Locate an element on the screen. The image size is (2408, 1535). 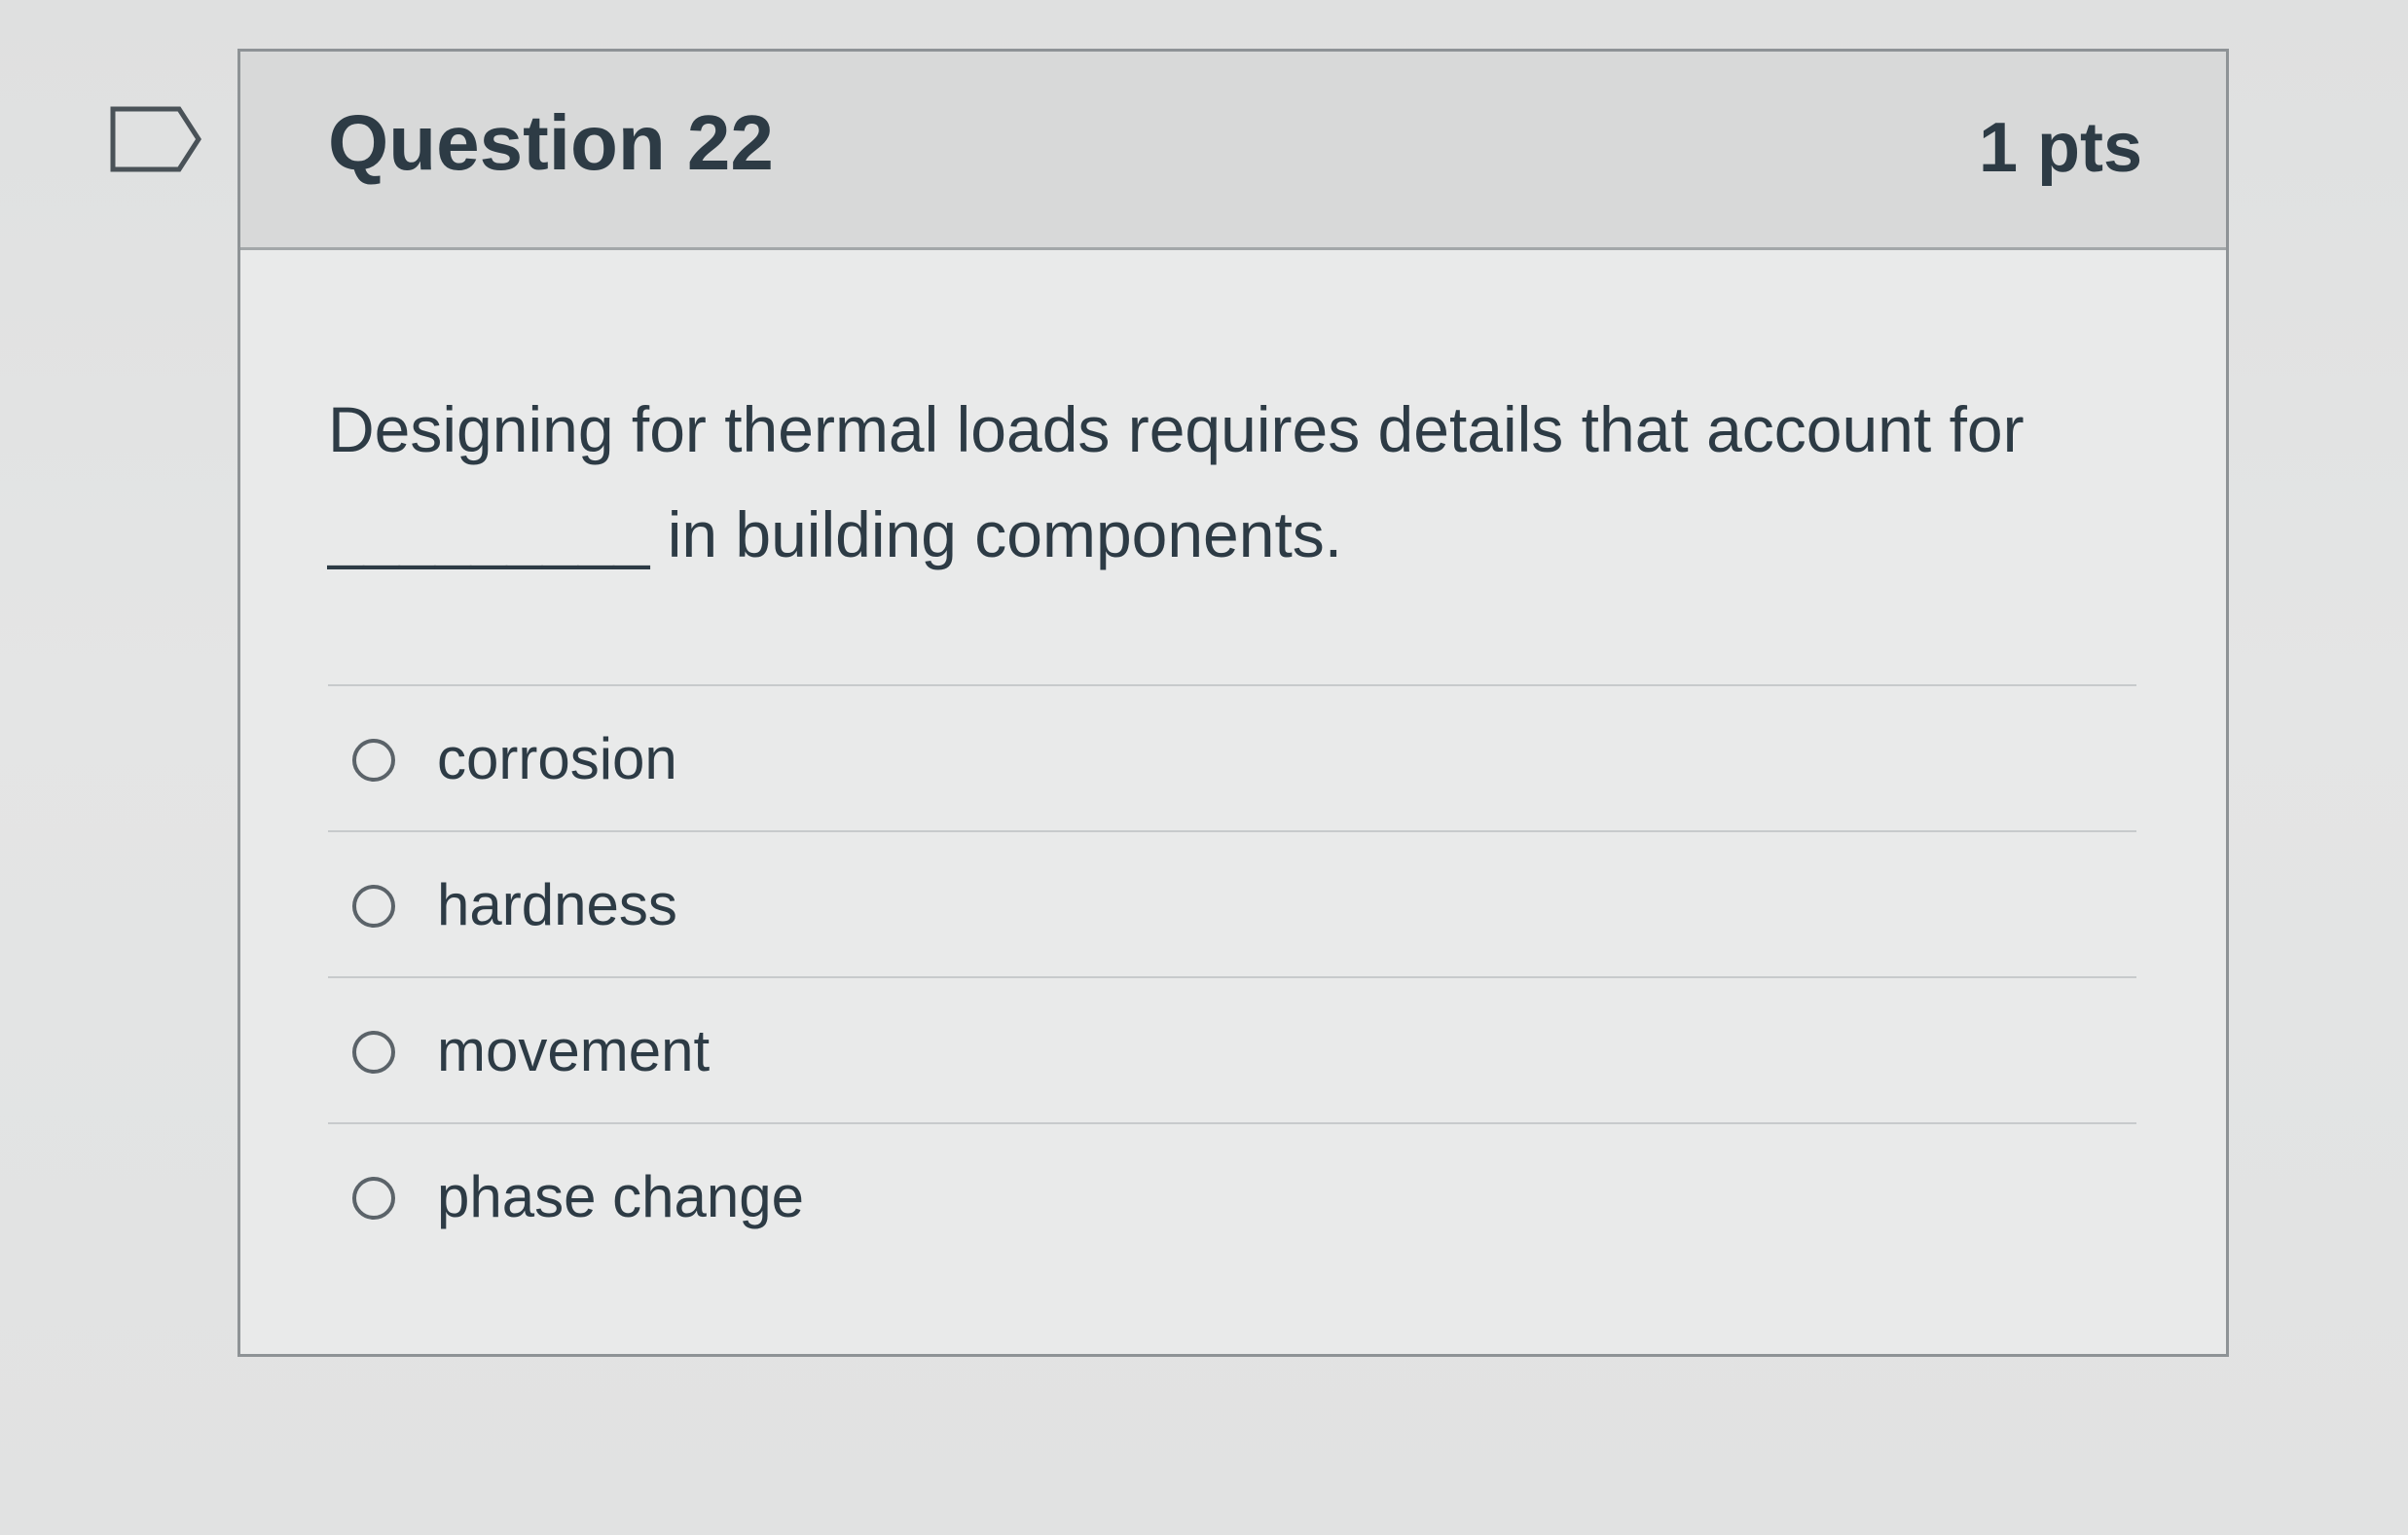
question-header: Question 22 1 pts is located at coordinates (1233, 151).